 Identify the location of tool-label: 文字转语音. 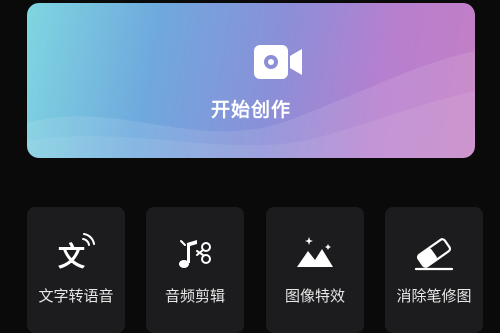
(76, 296).